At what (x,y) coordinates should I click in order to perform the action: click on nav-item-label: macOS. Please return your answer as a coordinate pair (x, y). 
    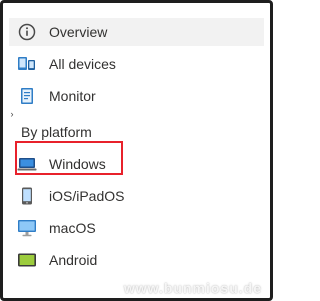
    Looking at the image, I should click on (72, 228).